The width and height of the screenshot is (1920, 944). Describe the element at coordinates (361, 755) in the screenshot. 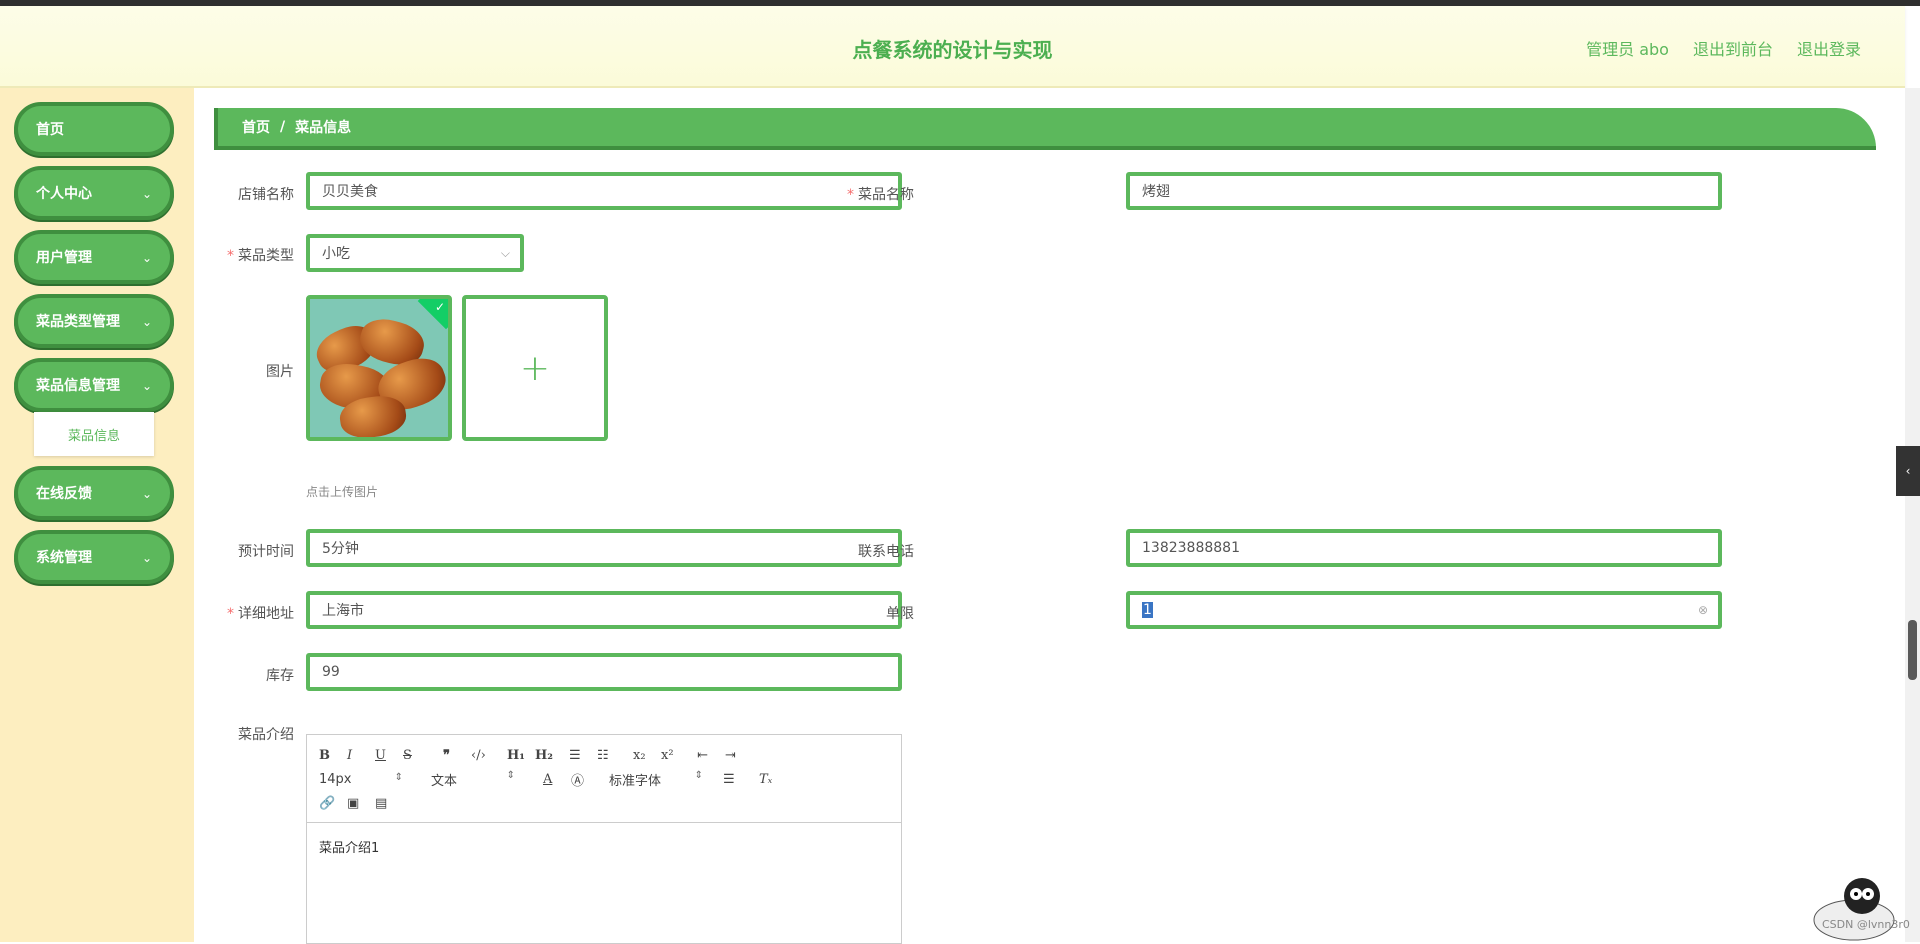

I see `italic-icon: I` at that location.